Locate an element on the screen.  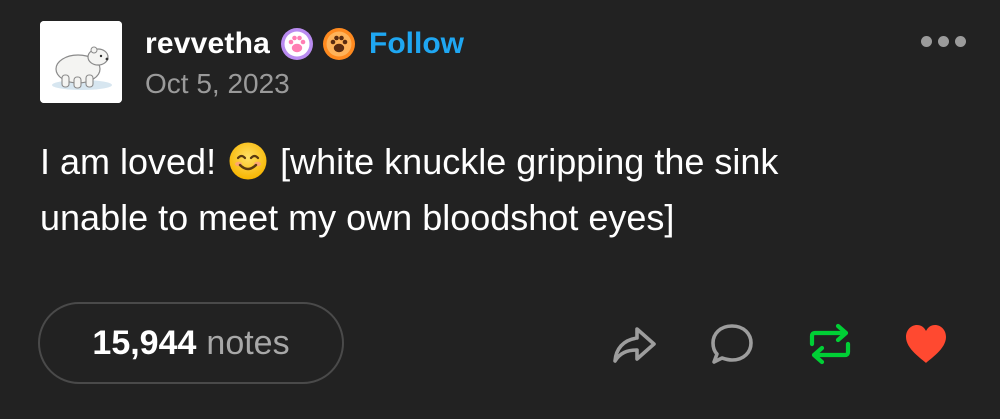
post-date: Oct 5, 2023 is located at coordinates (304, 84).